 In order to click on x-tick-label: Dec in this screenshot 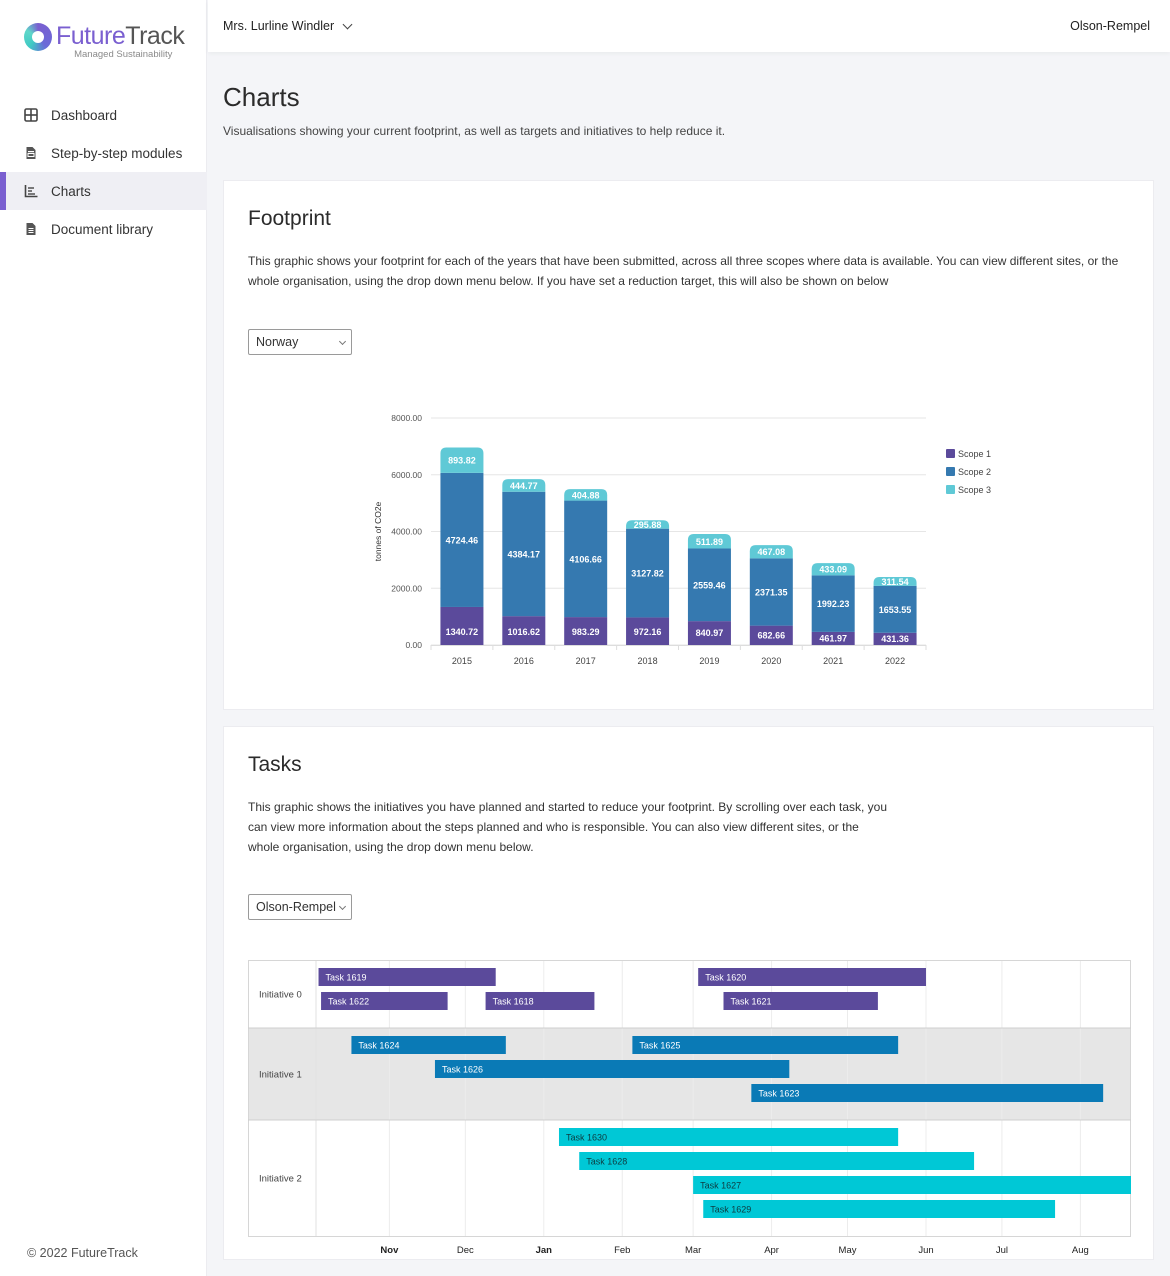, I will do `click(465, 1250)`.